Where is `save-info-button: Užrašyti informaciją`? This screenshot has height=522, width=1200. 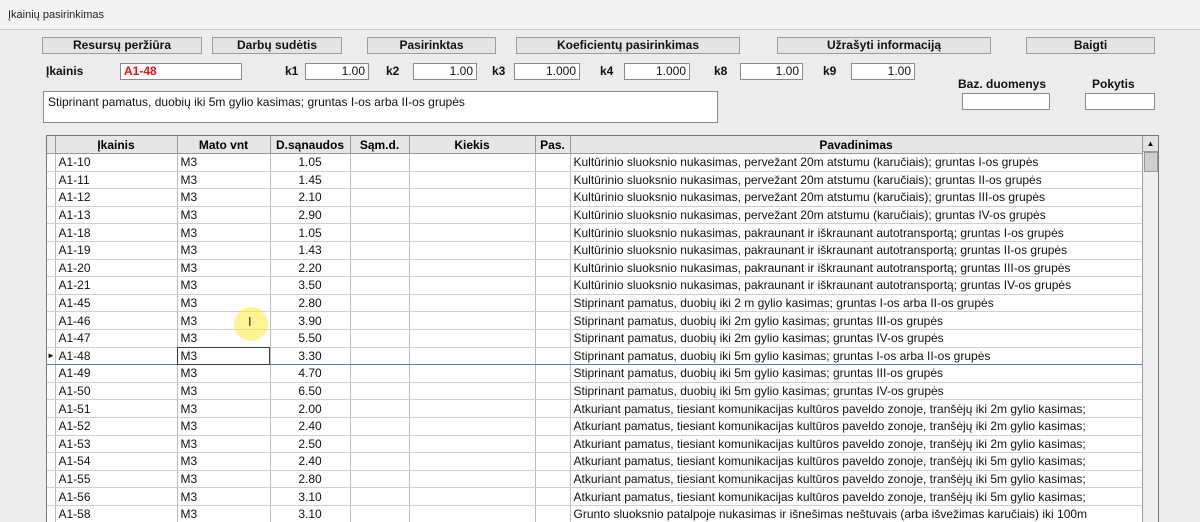
save-info-button: Užrašyti informaciją is located at coordinates (884, 45).